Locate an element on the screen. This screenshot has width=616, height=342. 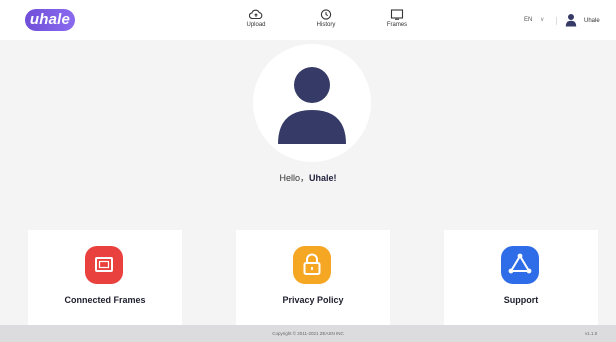
support-icon is located at coordinates (520, 263).